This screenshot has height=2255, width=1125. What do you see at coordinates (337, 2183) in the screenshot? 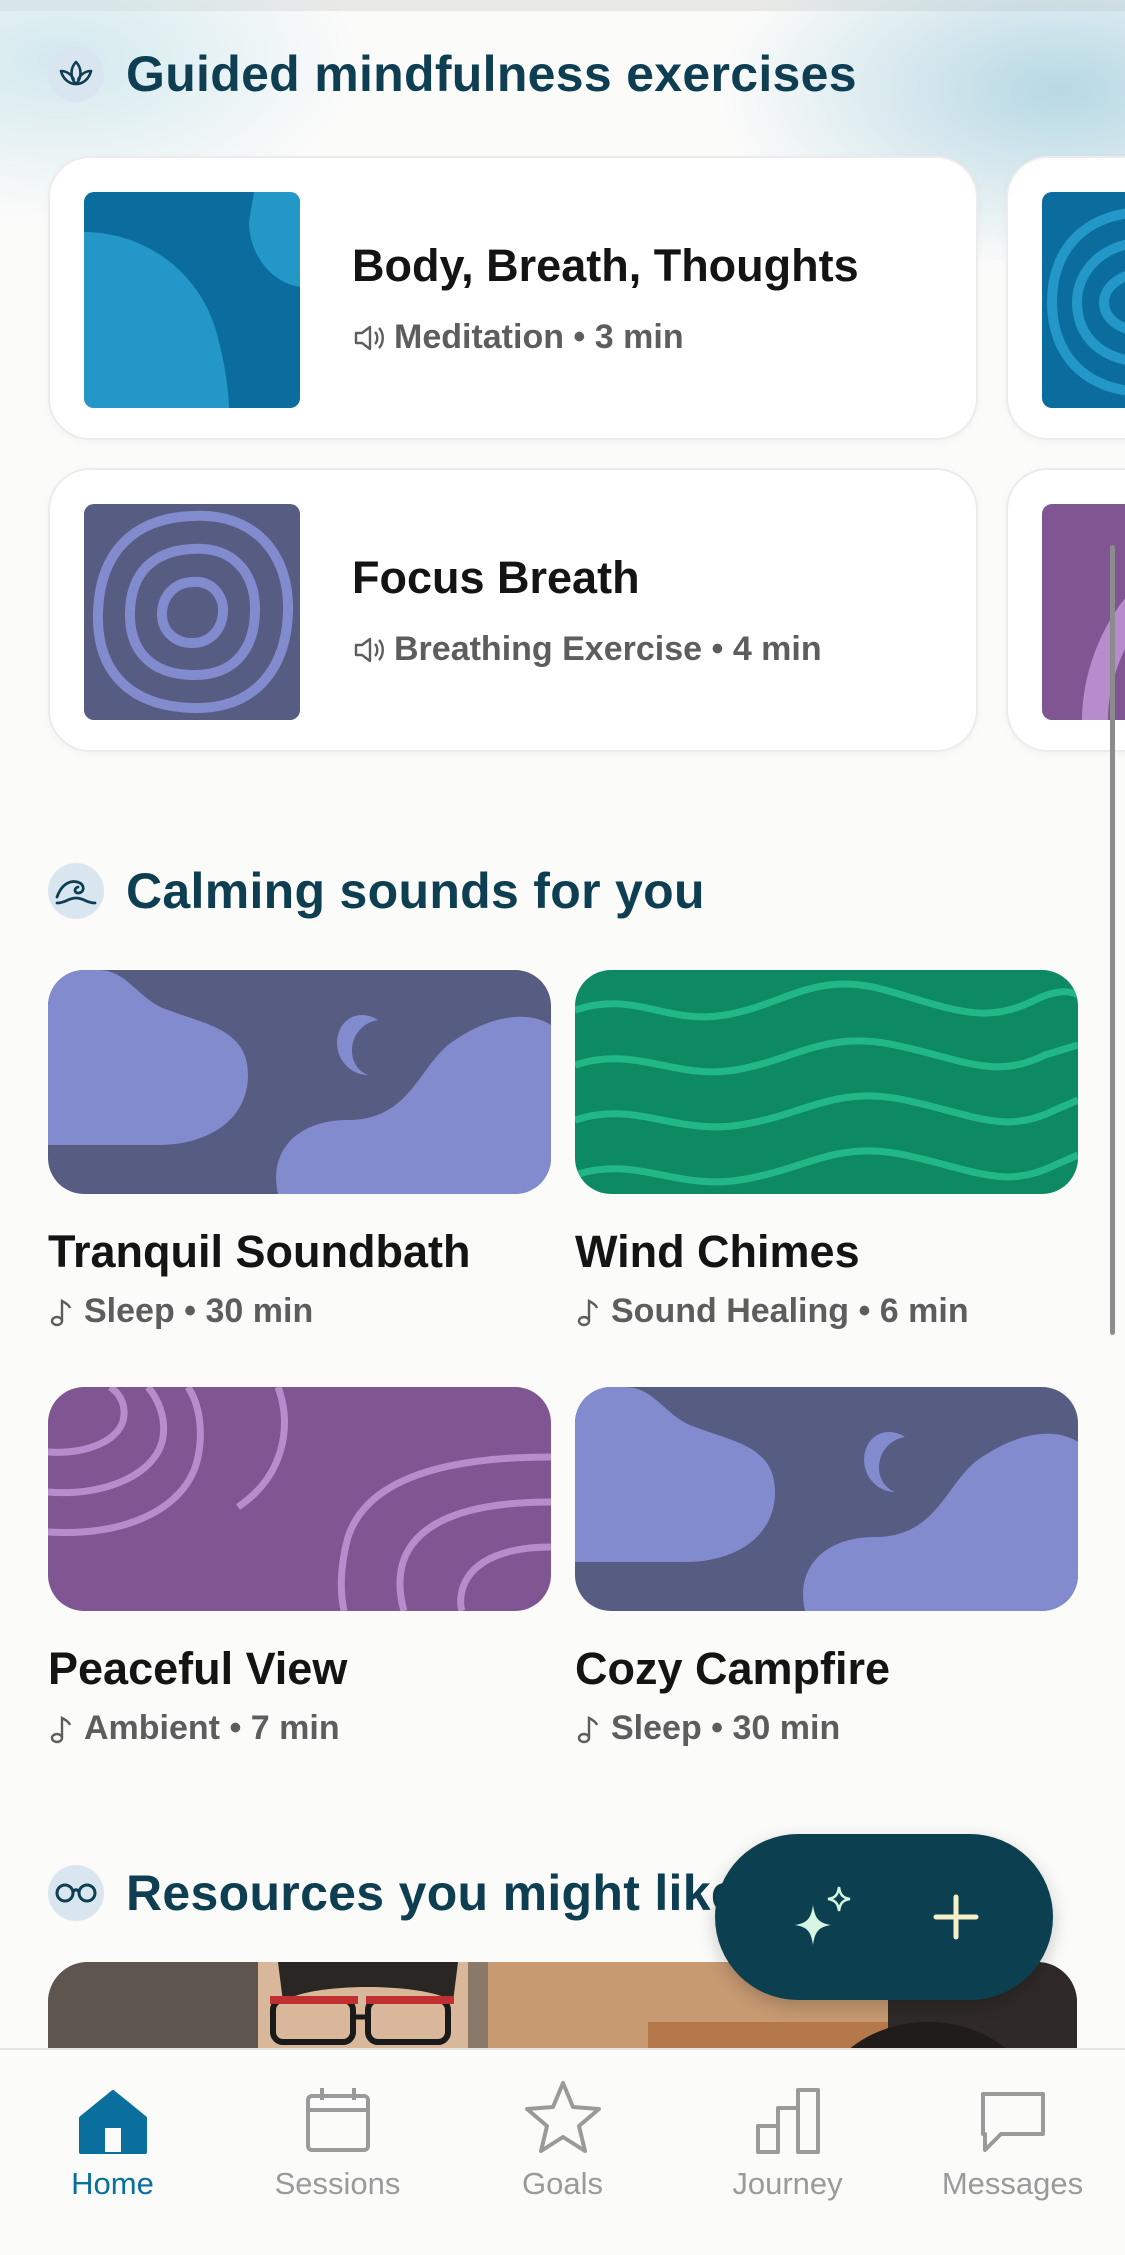
I see `tab-label: Sessions` at bounding box center [337, 2183].